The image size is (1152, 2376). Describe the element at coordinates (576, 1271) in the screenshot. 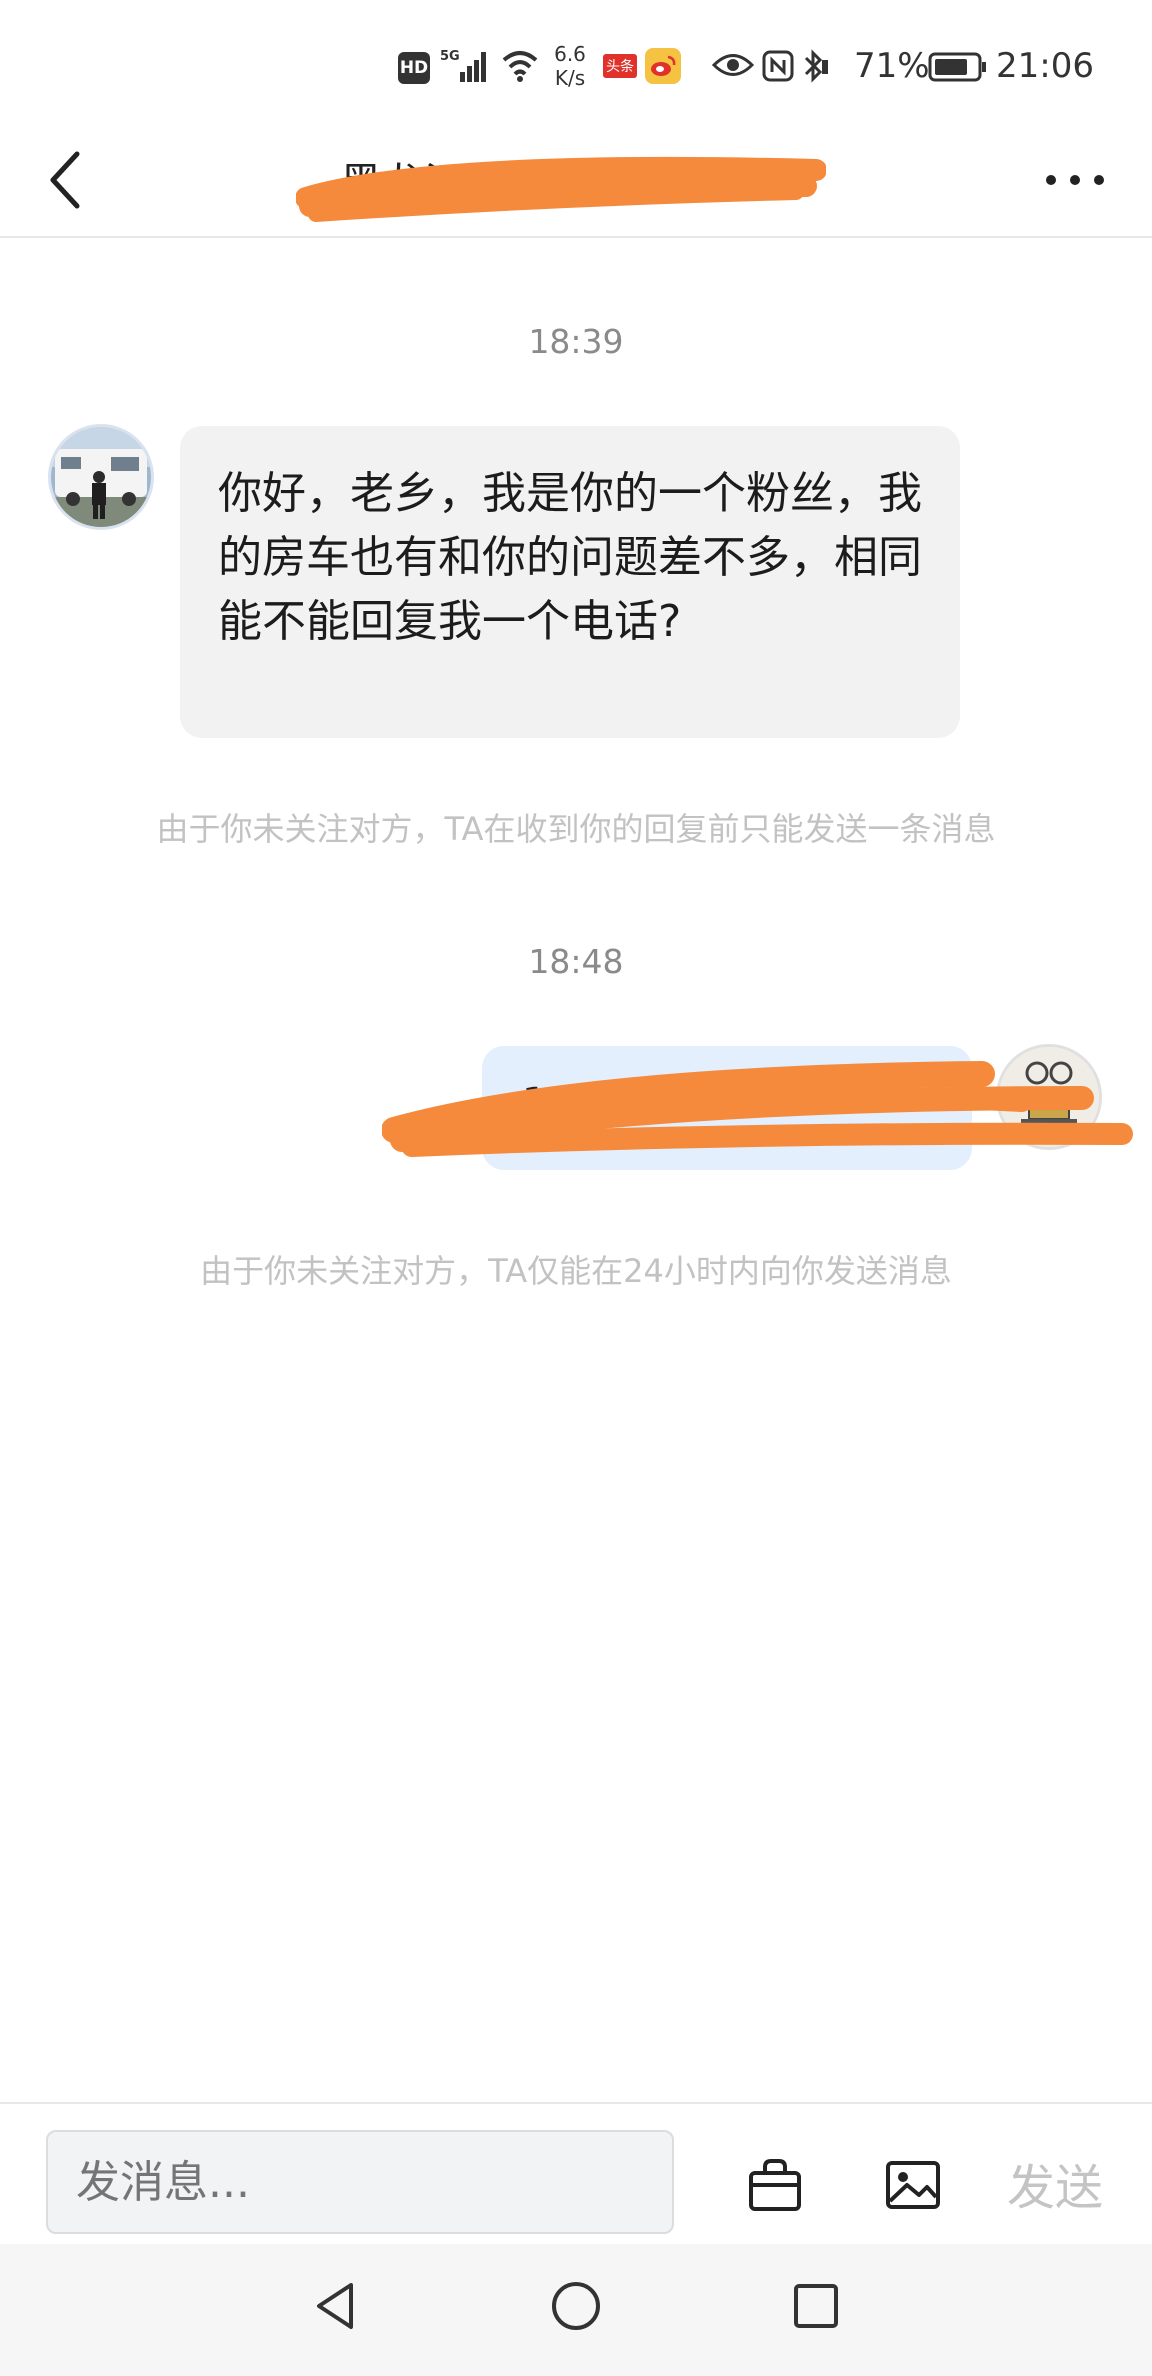

I see `system-notice: 由于你未关注对方，TA仅能在24小时内向你发送消息` at that location.